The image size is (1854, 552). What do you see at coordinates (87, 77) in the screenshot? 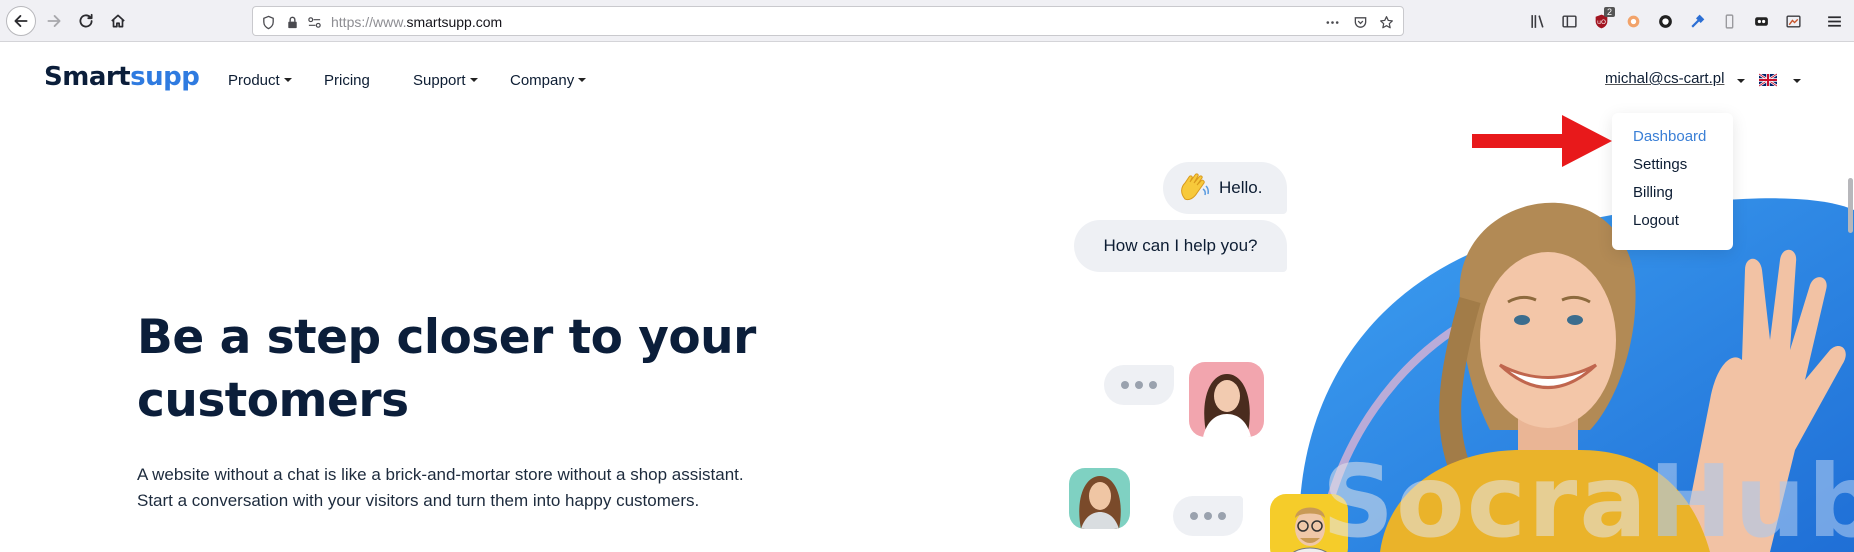
I see `logo-text-smart: Smart` at bounding box center [87, 77].